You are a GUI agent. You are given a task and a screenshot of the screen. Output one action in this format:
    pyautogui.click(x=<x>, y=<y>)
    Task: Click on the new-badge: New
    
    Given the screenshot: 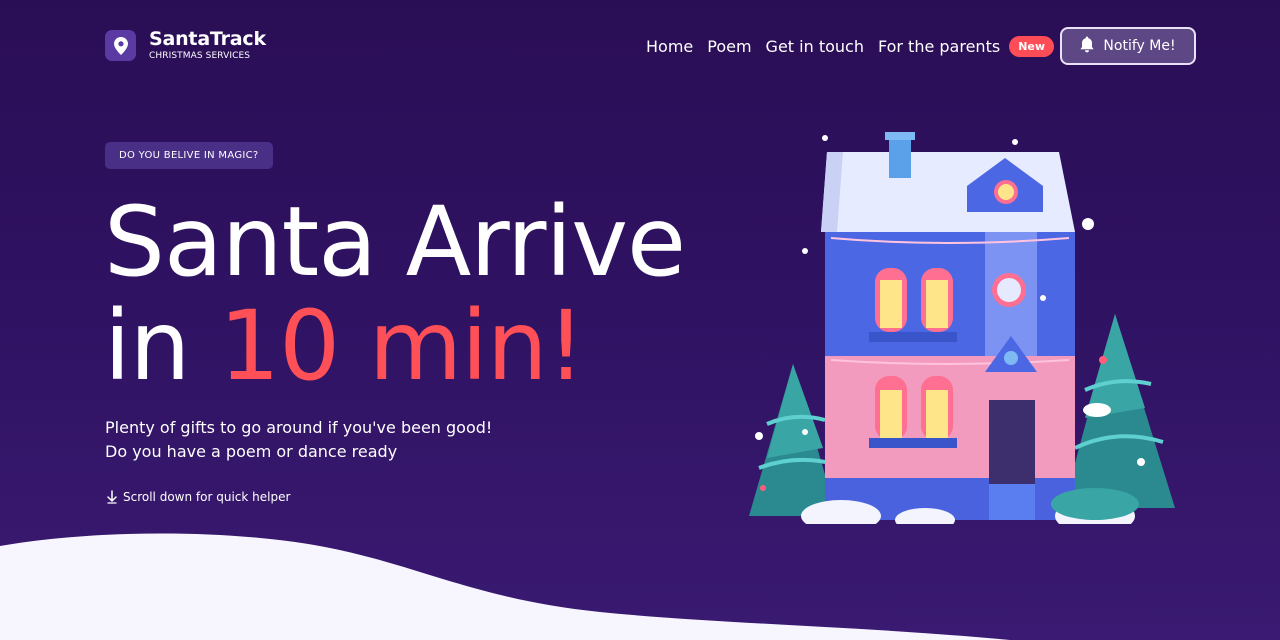 What is the action you would take?
    pyautogui.click(x=1032, y=46)
    